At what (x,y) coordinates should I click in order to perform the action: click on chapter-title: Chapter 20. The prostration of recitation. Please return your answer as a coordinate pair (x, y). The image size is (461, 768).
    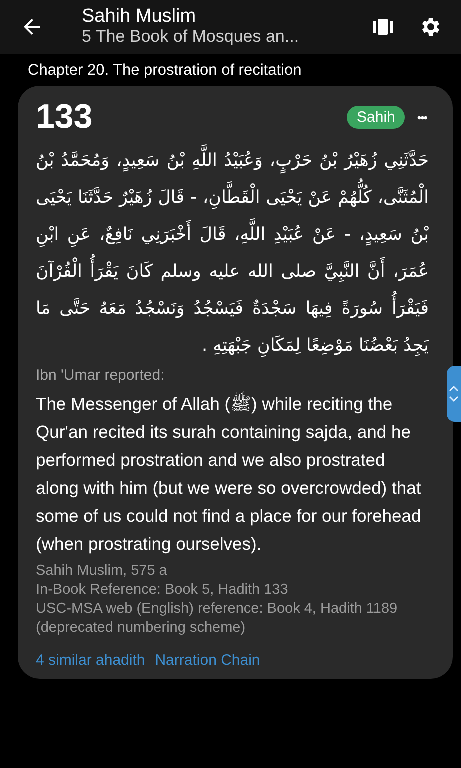
    Looking at the image, I should click on (165, 71).